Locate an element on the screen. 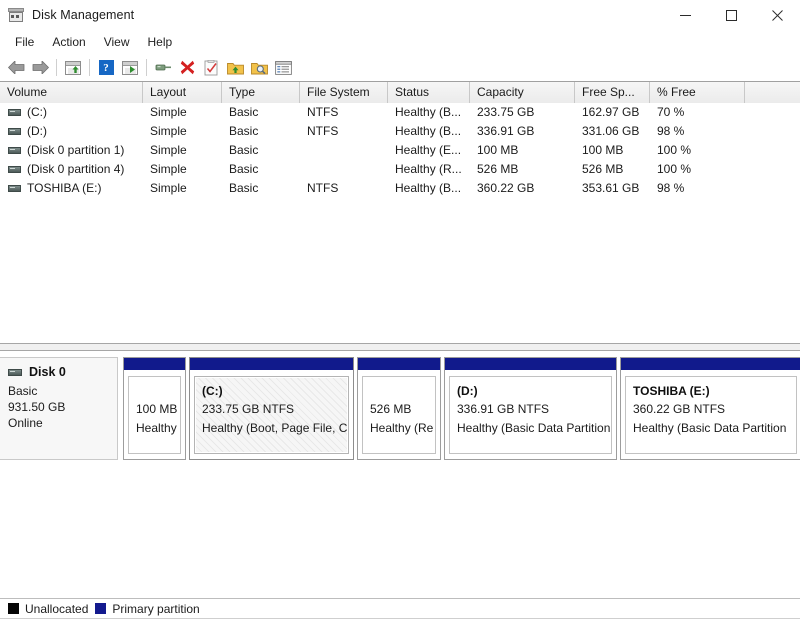 The width and height of the screenshot is (800, 628). cell-capacity: 336.91 GB is located at coordinates (506, 131).